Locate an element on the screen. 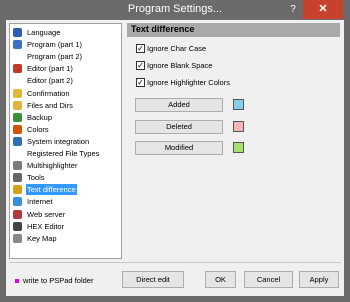 This screenshot has width=350, height=302. tree-item-label: Program (part 1) is located at coordinates (55, 45).